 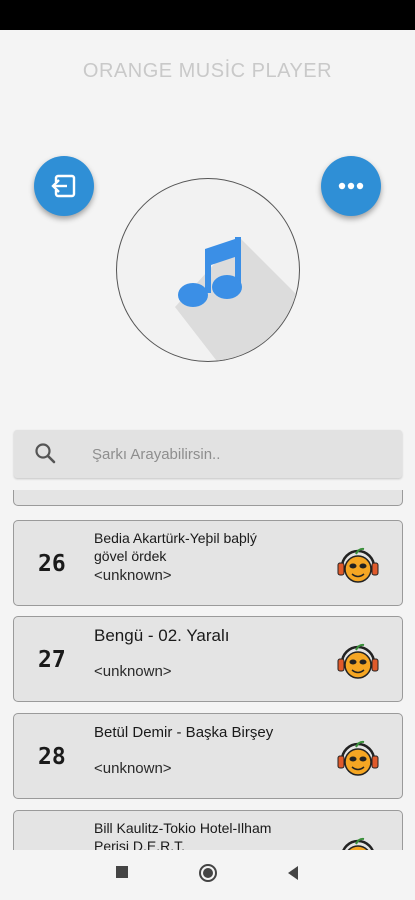 What do you see at coordinates (52, 757) in the screenshot?
I see `song-number: 28` at bounding box center [52, 757].